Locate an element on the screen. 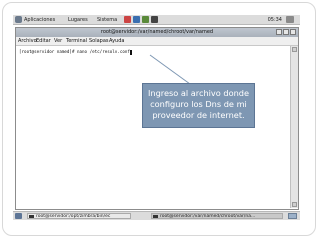  workspace-switcher is located at coordinates (292, 216).